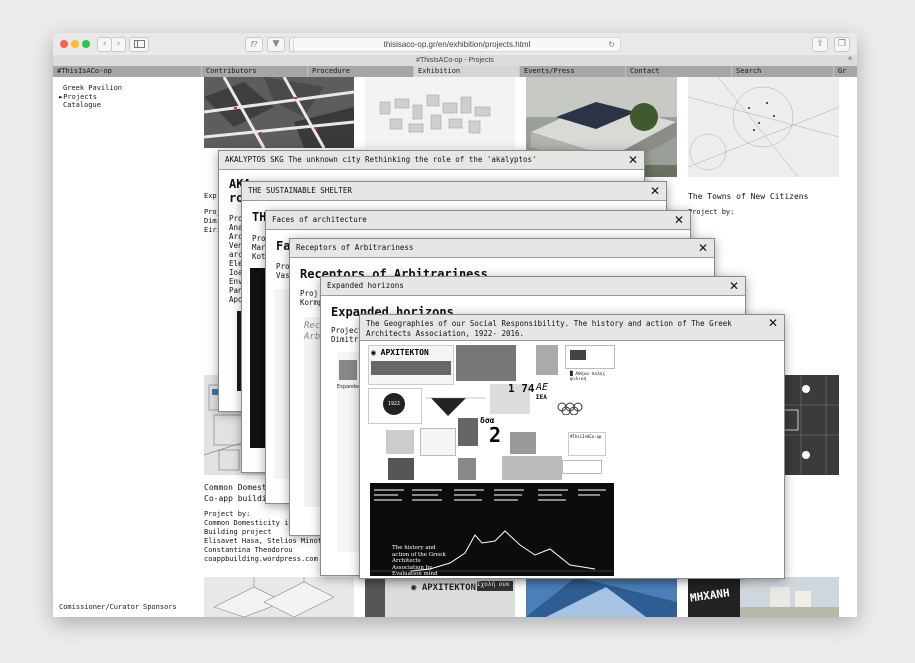  What do you see at coordinates (99, 607) in the screenshot?
I see `footer-link-curator: Comissioner/Curator` at bounding box center [99, 607].